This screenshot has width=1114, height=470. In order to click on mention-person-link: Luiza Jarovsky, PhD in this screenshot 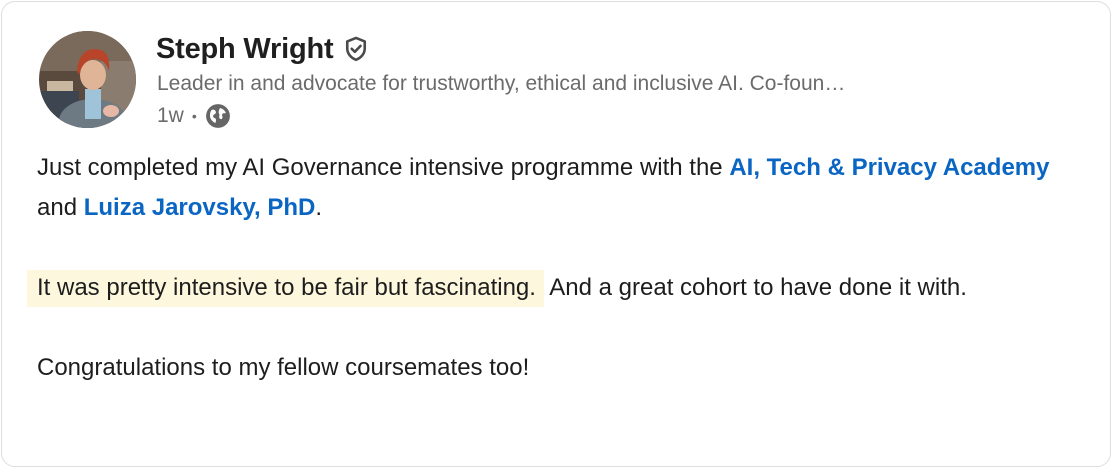, I will do `click(200, 207)`.